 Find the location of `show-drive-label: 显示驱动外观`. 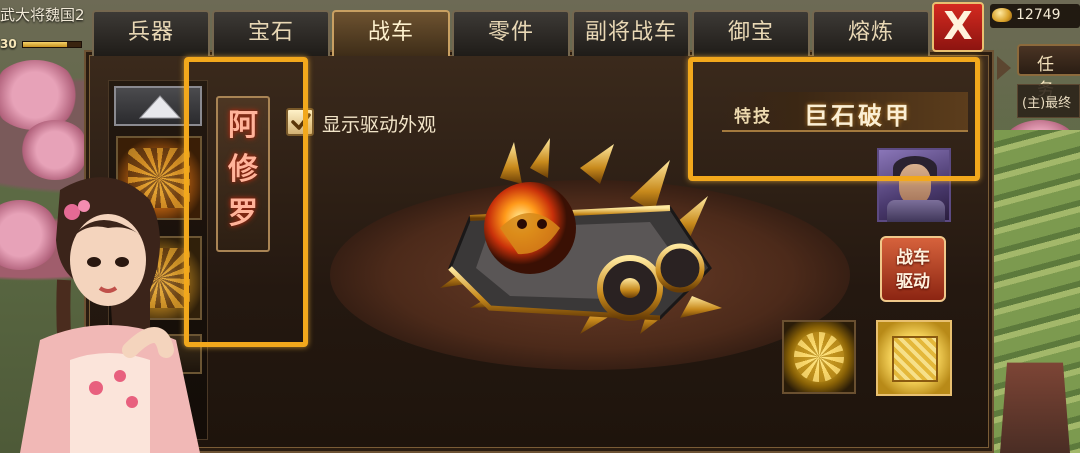

show-drive-label: 显示驱动外观 is located at coordinates (379, 123).